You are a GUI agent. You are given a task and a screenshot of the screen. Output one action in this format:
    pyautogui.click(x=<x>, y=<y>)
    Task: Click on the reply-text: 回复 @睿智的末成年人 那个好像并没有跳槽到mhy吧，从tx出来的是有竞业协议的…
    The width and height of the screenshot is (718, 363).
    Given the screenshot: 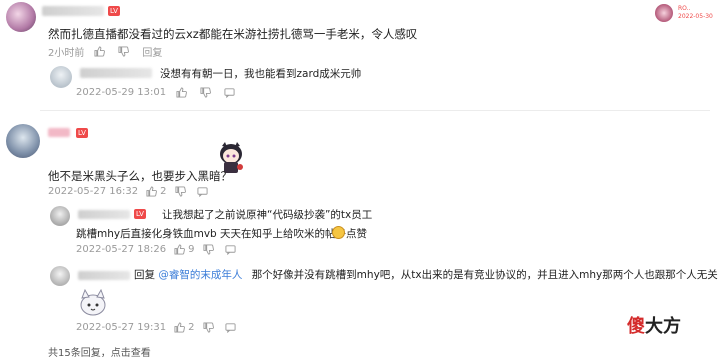 What is the action you would take?
    pyautogui.click(x=426, y=274)
    